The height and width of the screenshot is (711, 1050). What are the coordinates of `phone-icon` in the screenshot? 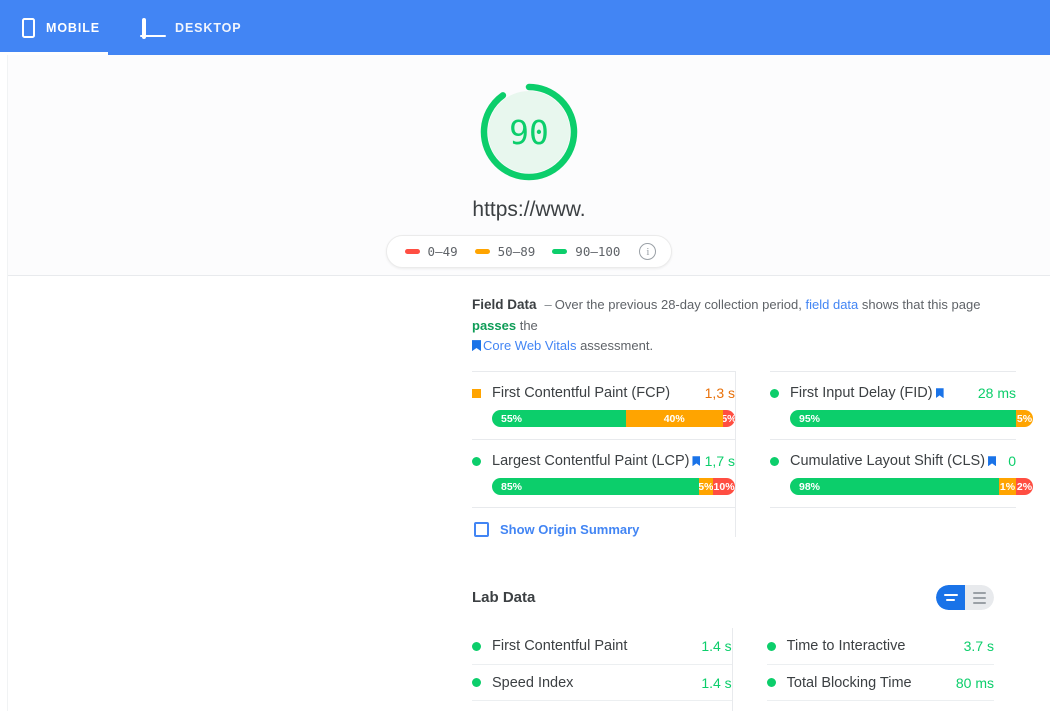 It's located at (28, 27).